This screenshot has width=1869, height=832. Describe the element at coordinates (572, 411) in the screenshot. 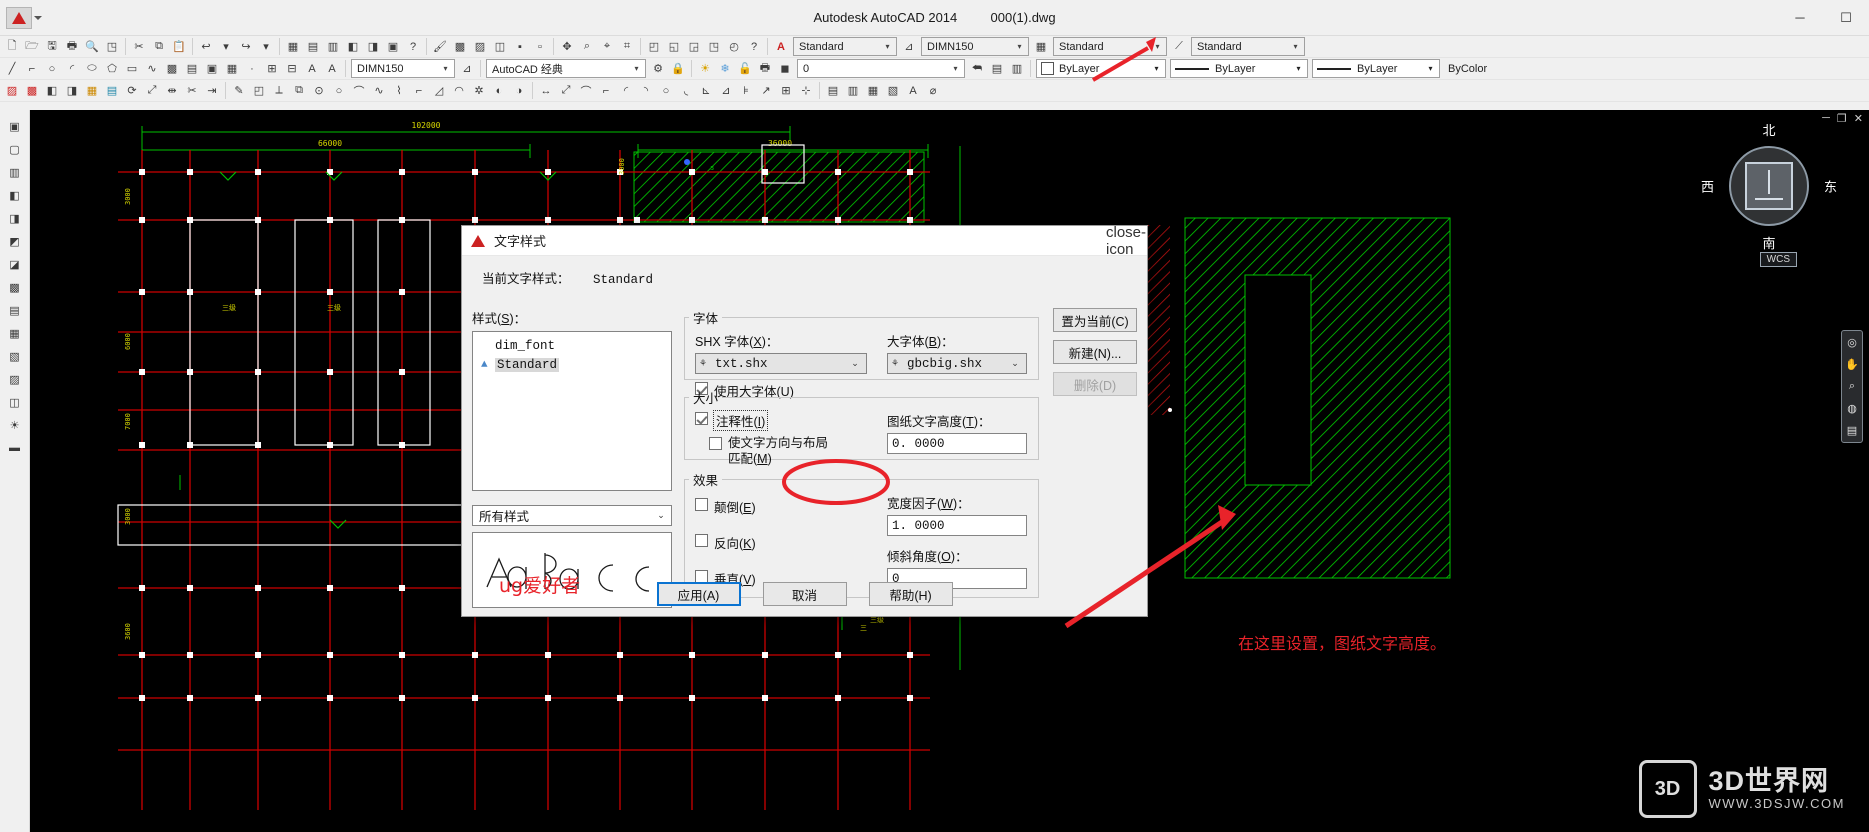

I see `style-list: dim_font ▲ Standard` at that location.